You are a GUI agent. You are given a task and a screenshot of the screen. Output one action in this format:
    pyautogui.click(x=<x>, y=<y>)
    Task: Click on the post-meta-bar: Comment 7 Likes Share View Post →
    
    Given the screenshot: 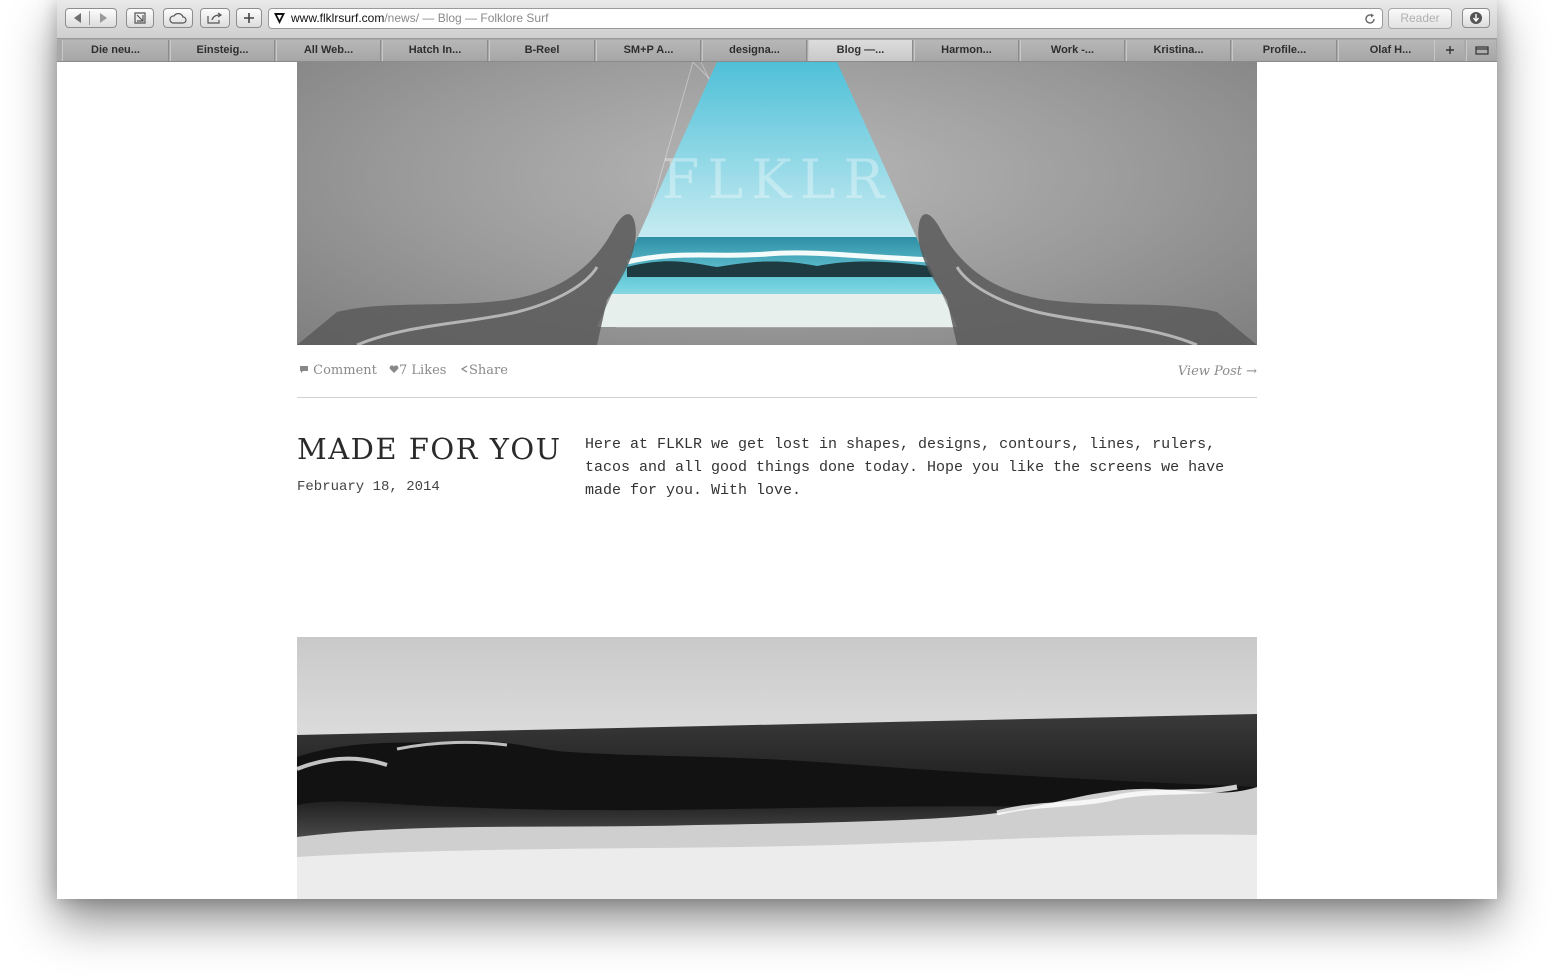 What is the action you would take?
    pyautogui.click(x=777, y=377)
    